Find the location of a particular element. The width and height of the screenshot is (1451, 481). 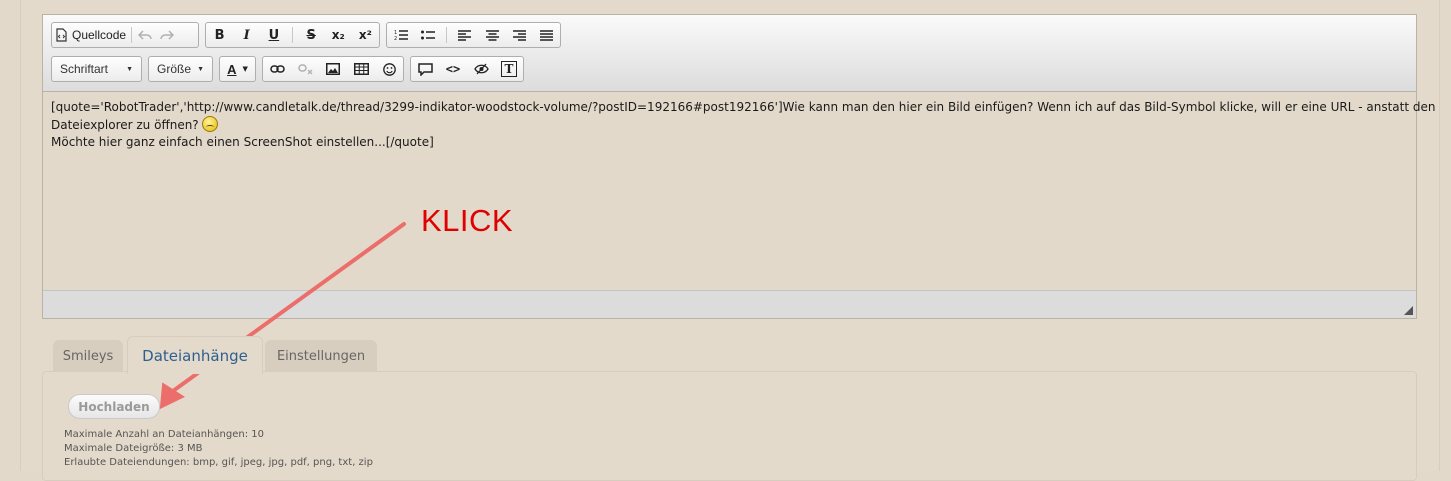

font-color-dropdown: A ▼ is located at coordinates (237, 69).